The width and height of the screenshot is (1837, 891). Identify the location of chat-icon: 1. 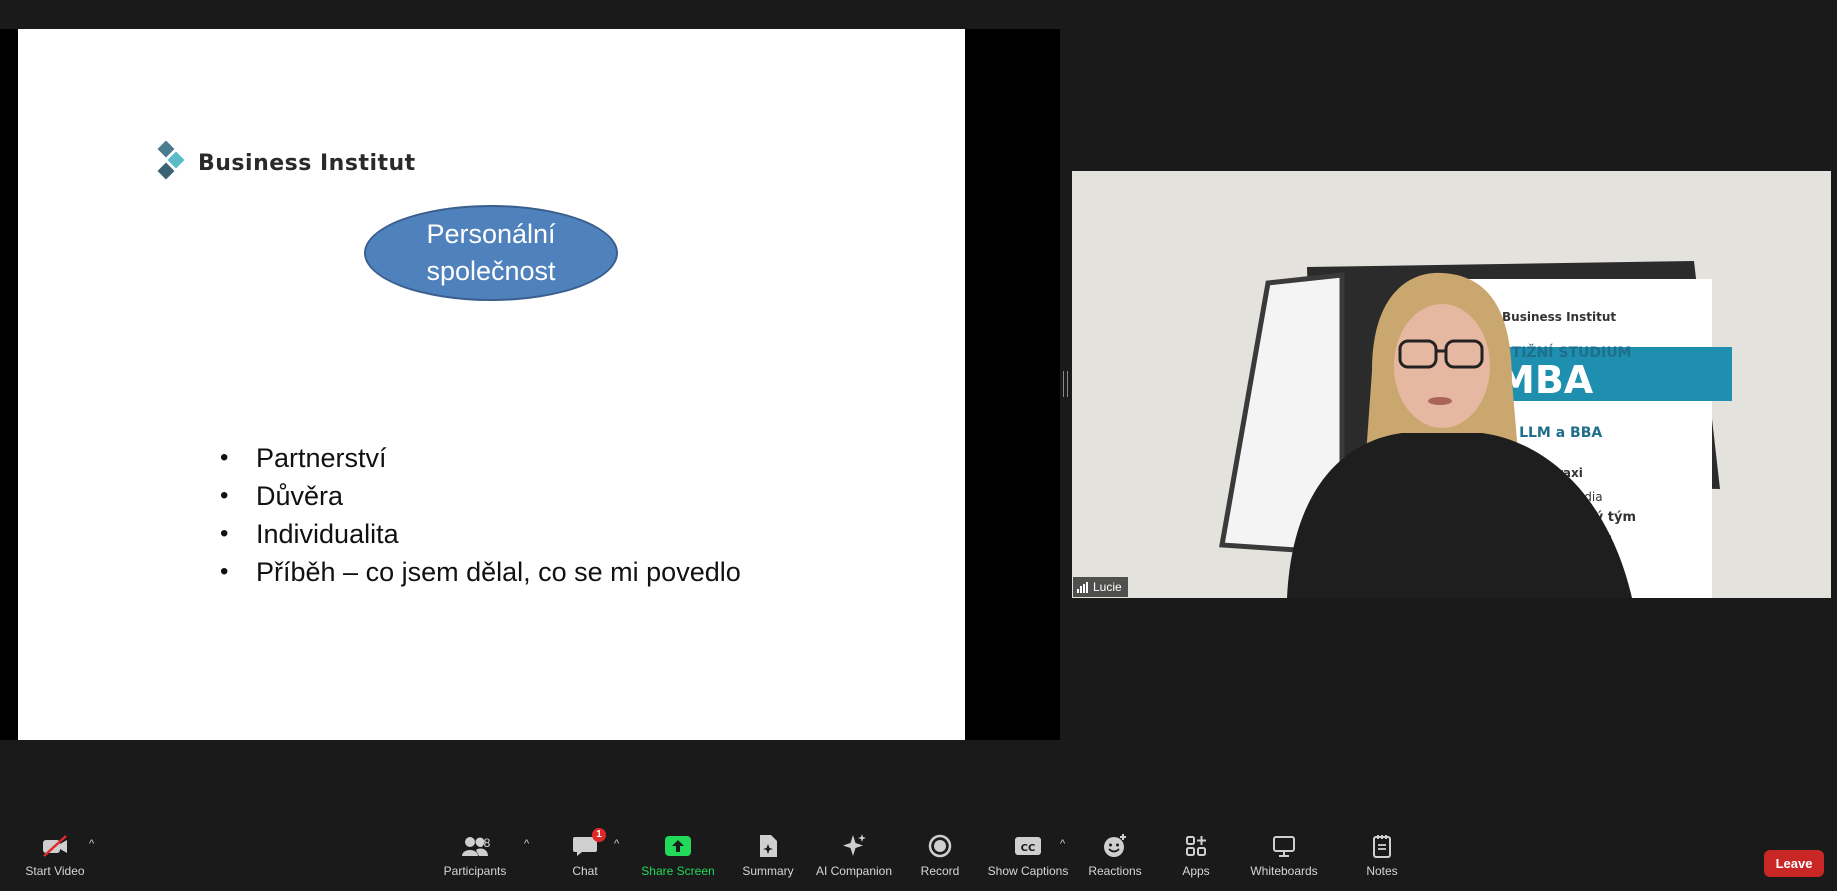
(589, 844).